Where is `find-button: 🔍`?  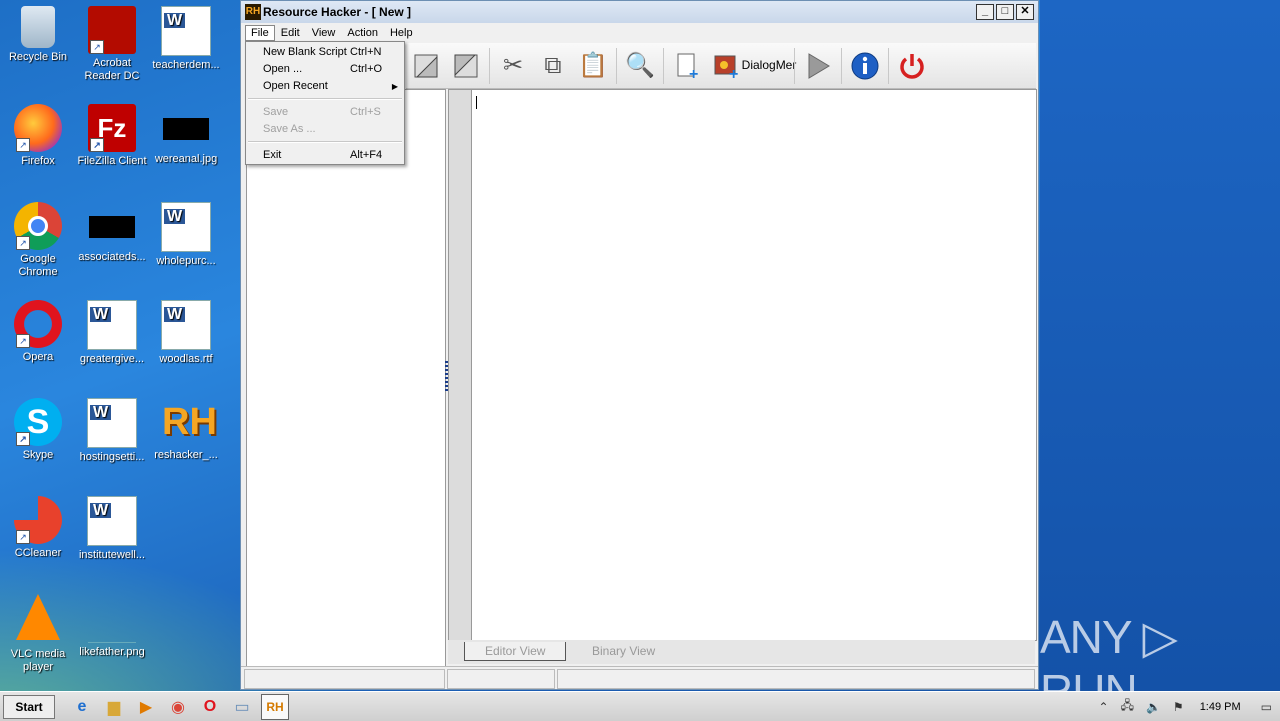
find-button: 🔍 is located at coordinates (640, 66).